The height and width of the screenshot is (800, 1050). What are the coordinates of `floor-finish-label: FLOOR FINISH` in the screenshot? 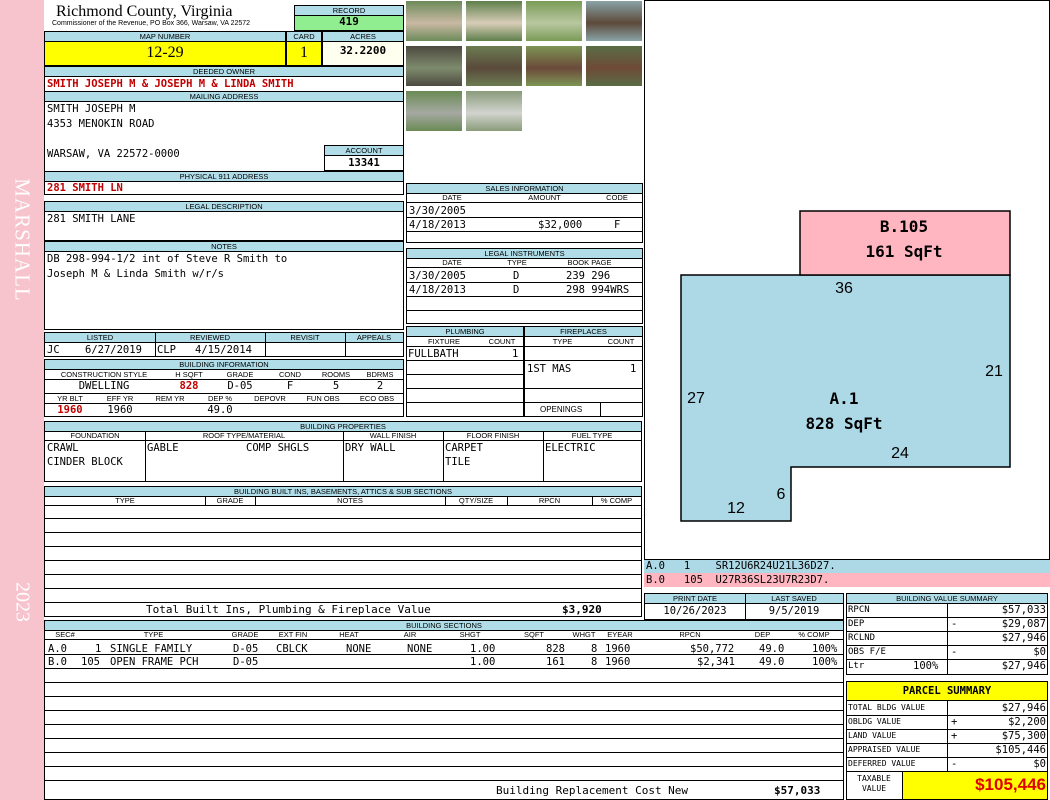 It's located at (493, 436).